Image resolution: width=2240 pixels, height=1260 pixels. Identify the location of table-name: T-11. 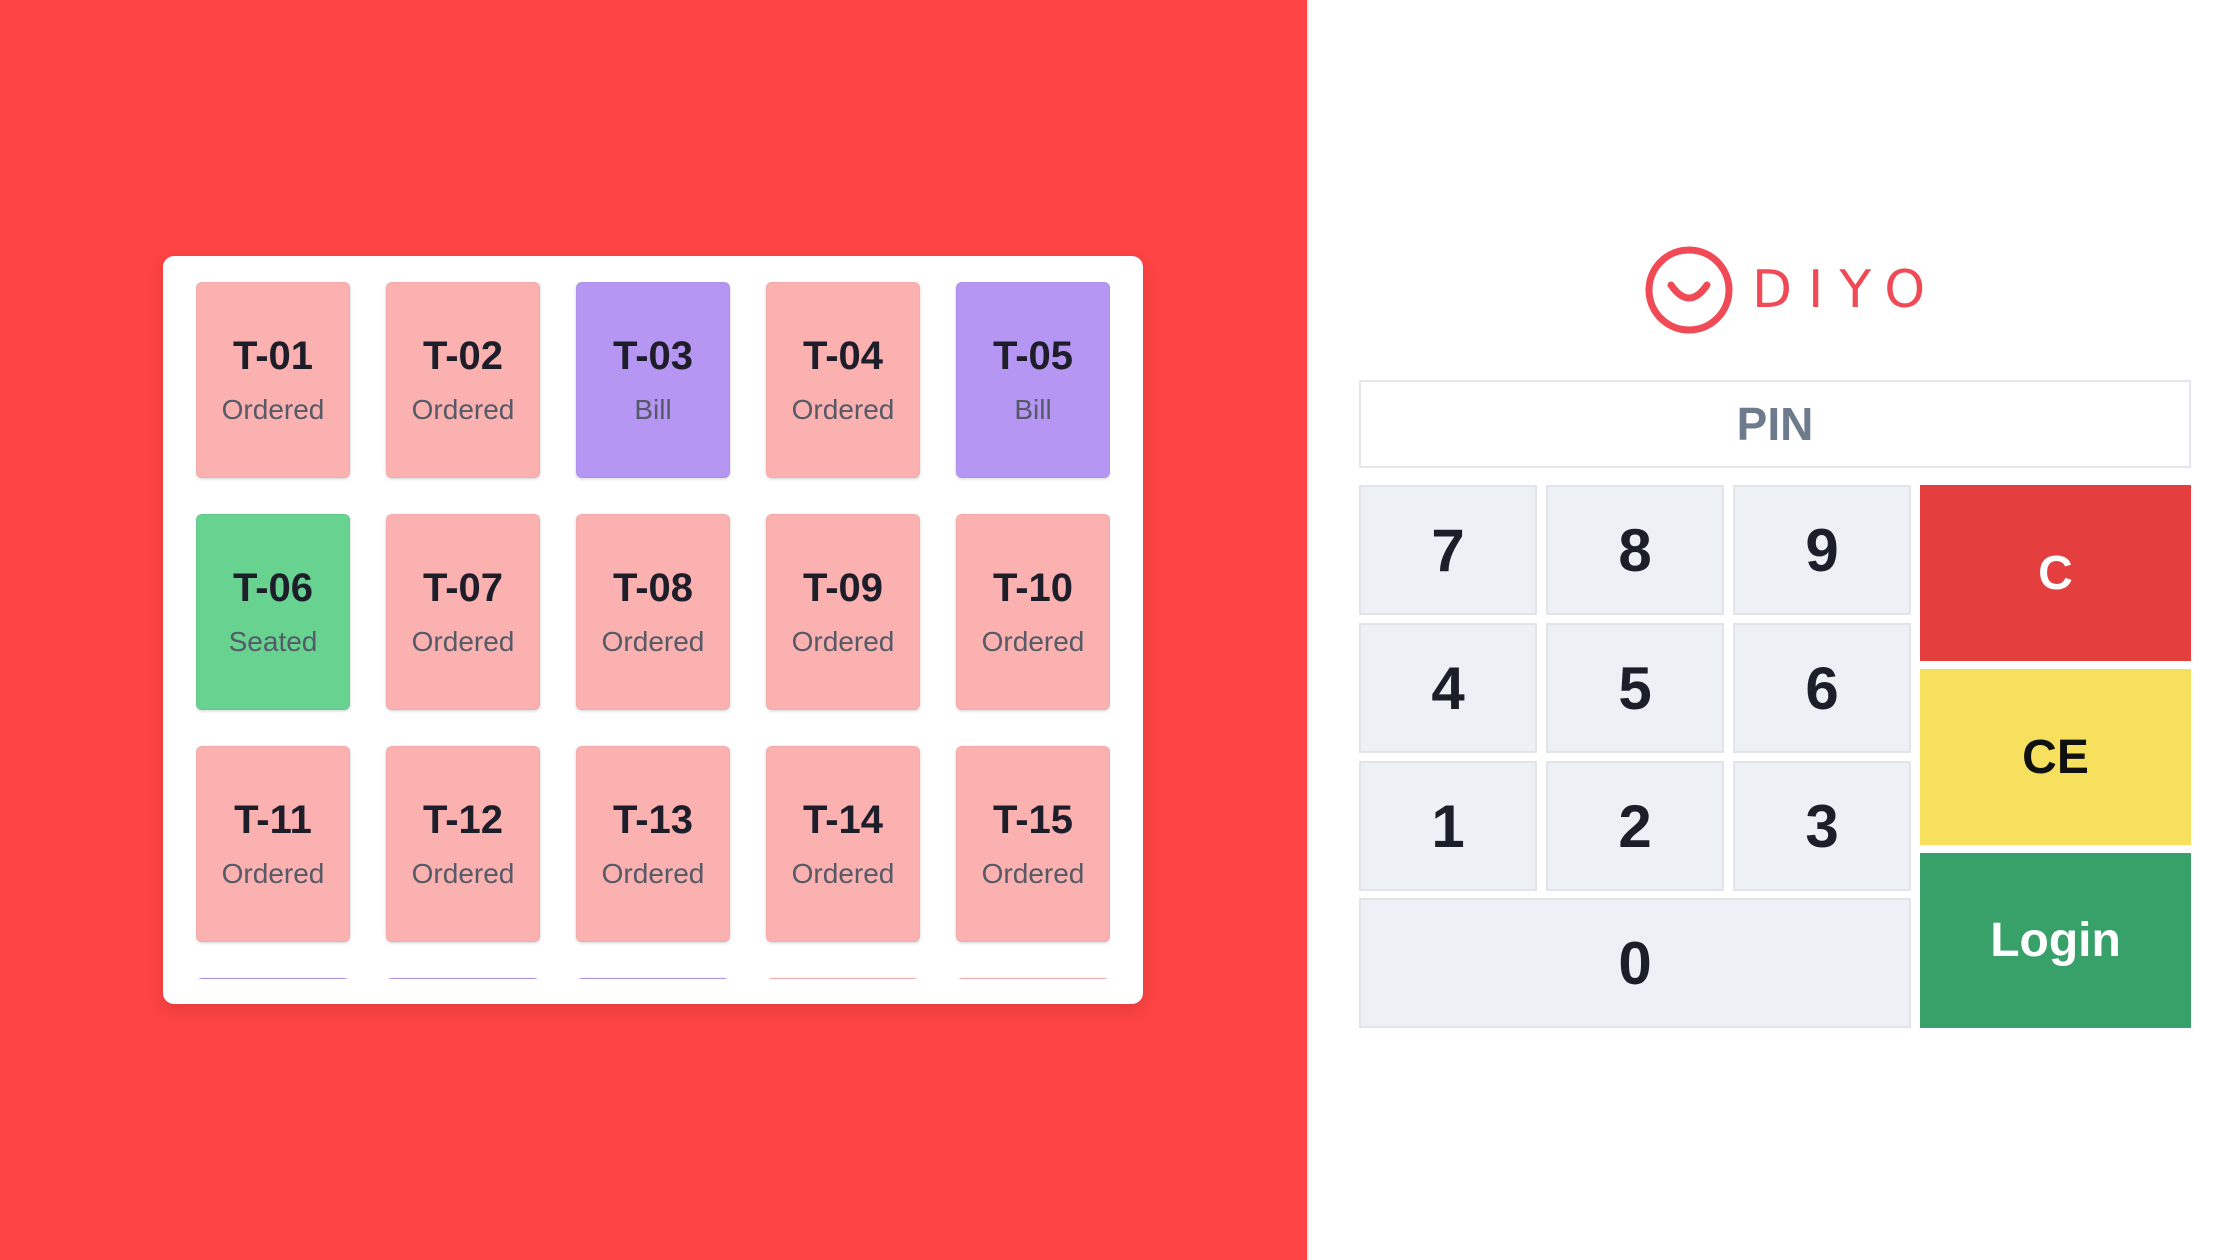
(273, 820).